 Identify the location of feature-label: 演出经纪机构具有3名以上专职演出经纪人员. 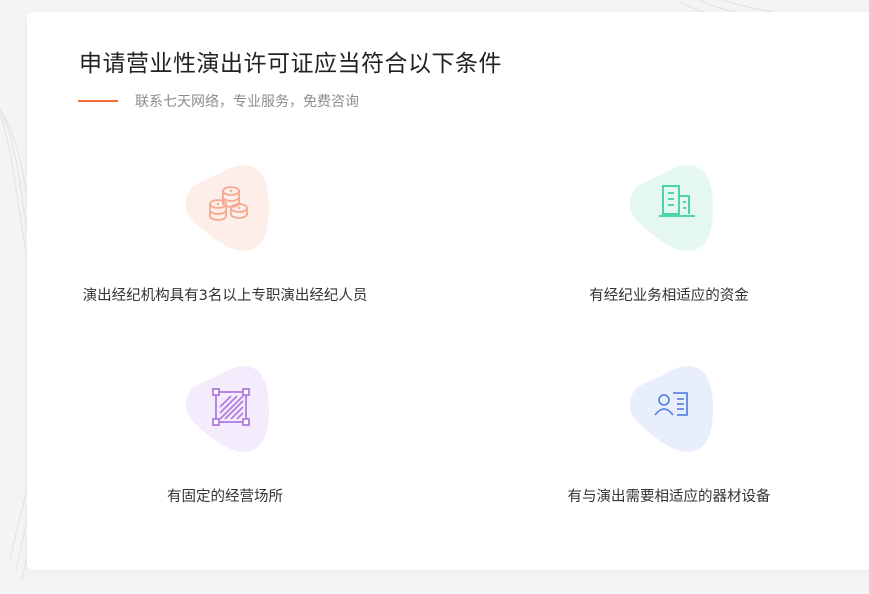
(225, 296).